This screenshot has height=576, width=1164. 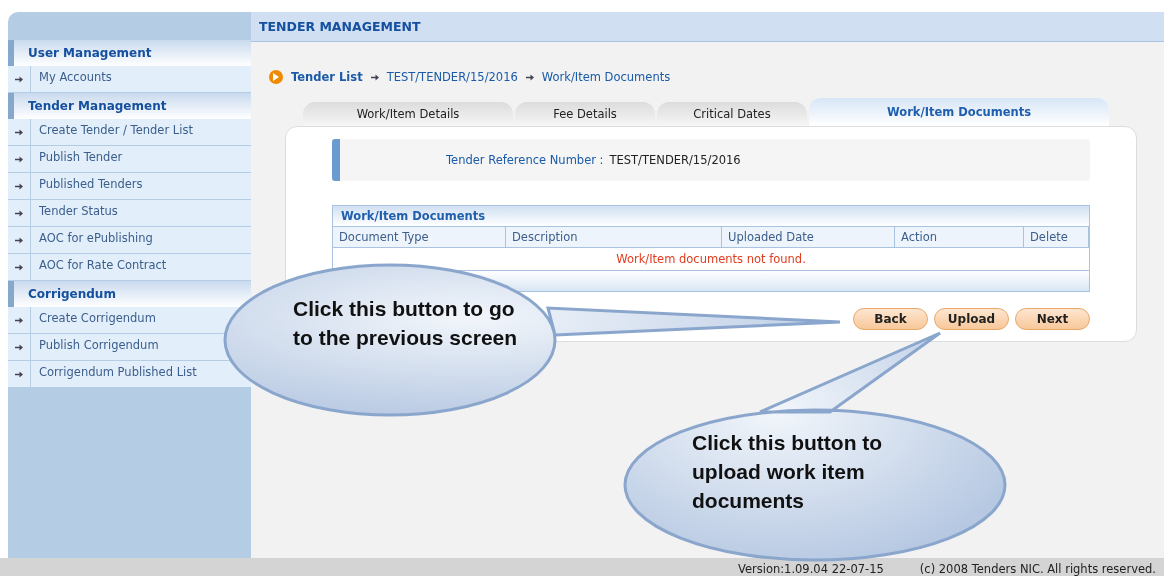 What do you see at coordinates (103, 267) in the screenshot?
I see `sidebar-link: AOC for Rate Contract` at bounding box center [103, 267].